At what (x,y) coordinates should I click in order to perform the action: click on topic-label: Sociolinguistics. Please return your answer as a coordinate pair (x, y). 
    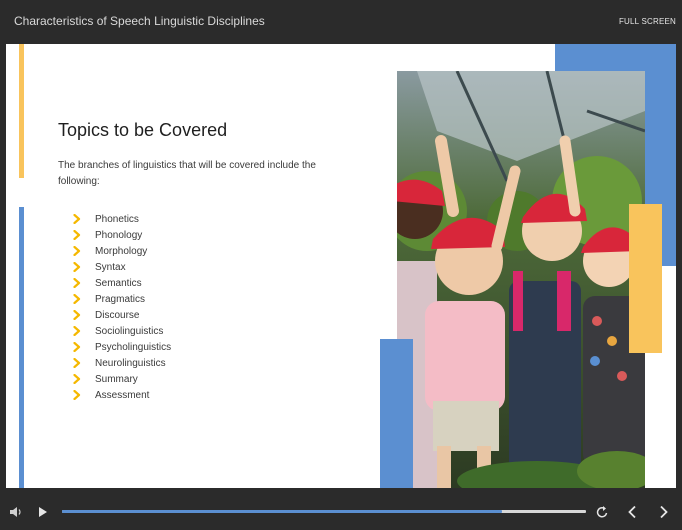
    Looking at the image, I should click on (129, 331).